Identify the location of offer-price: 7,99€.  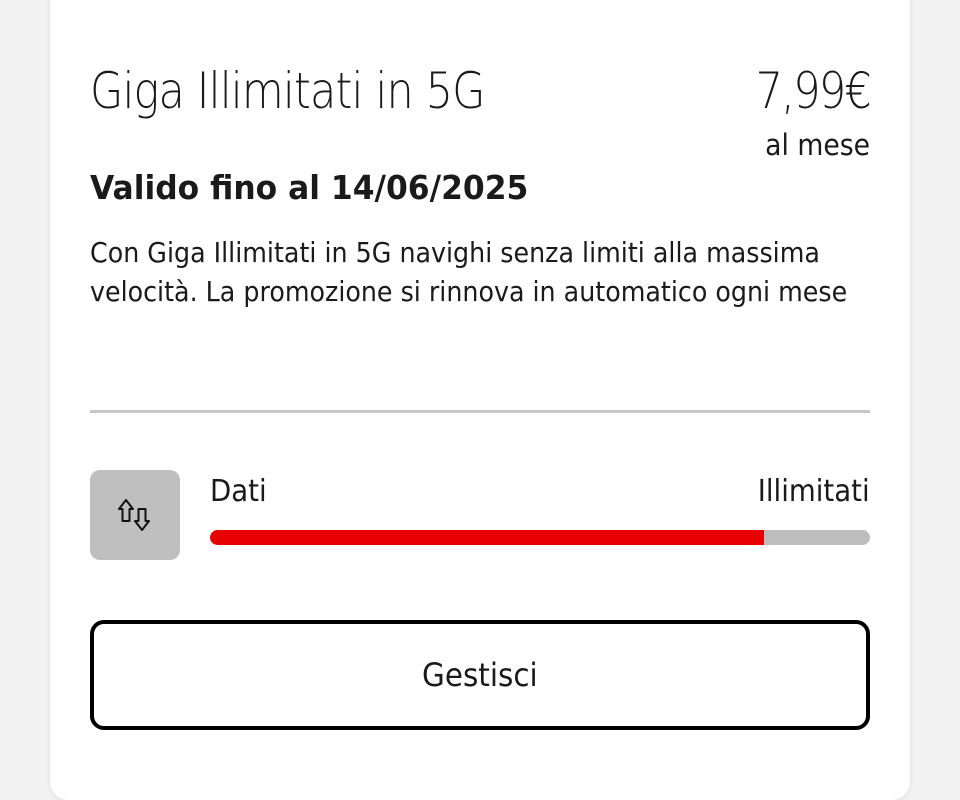
(813, 91).